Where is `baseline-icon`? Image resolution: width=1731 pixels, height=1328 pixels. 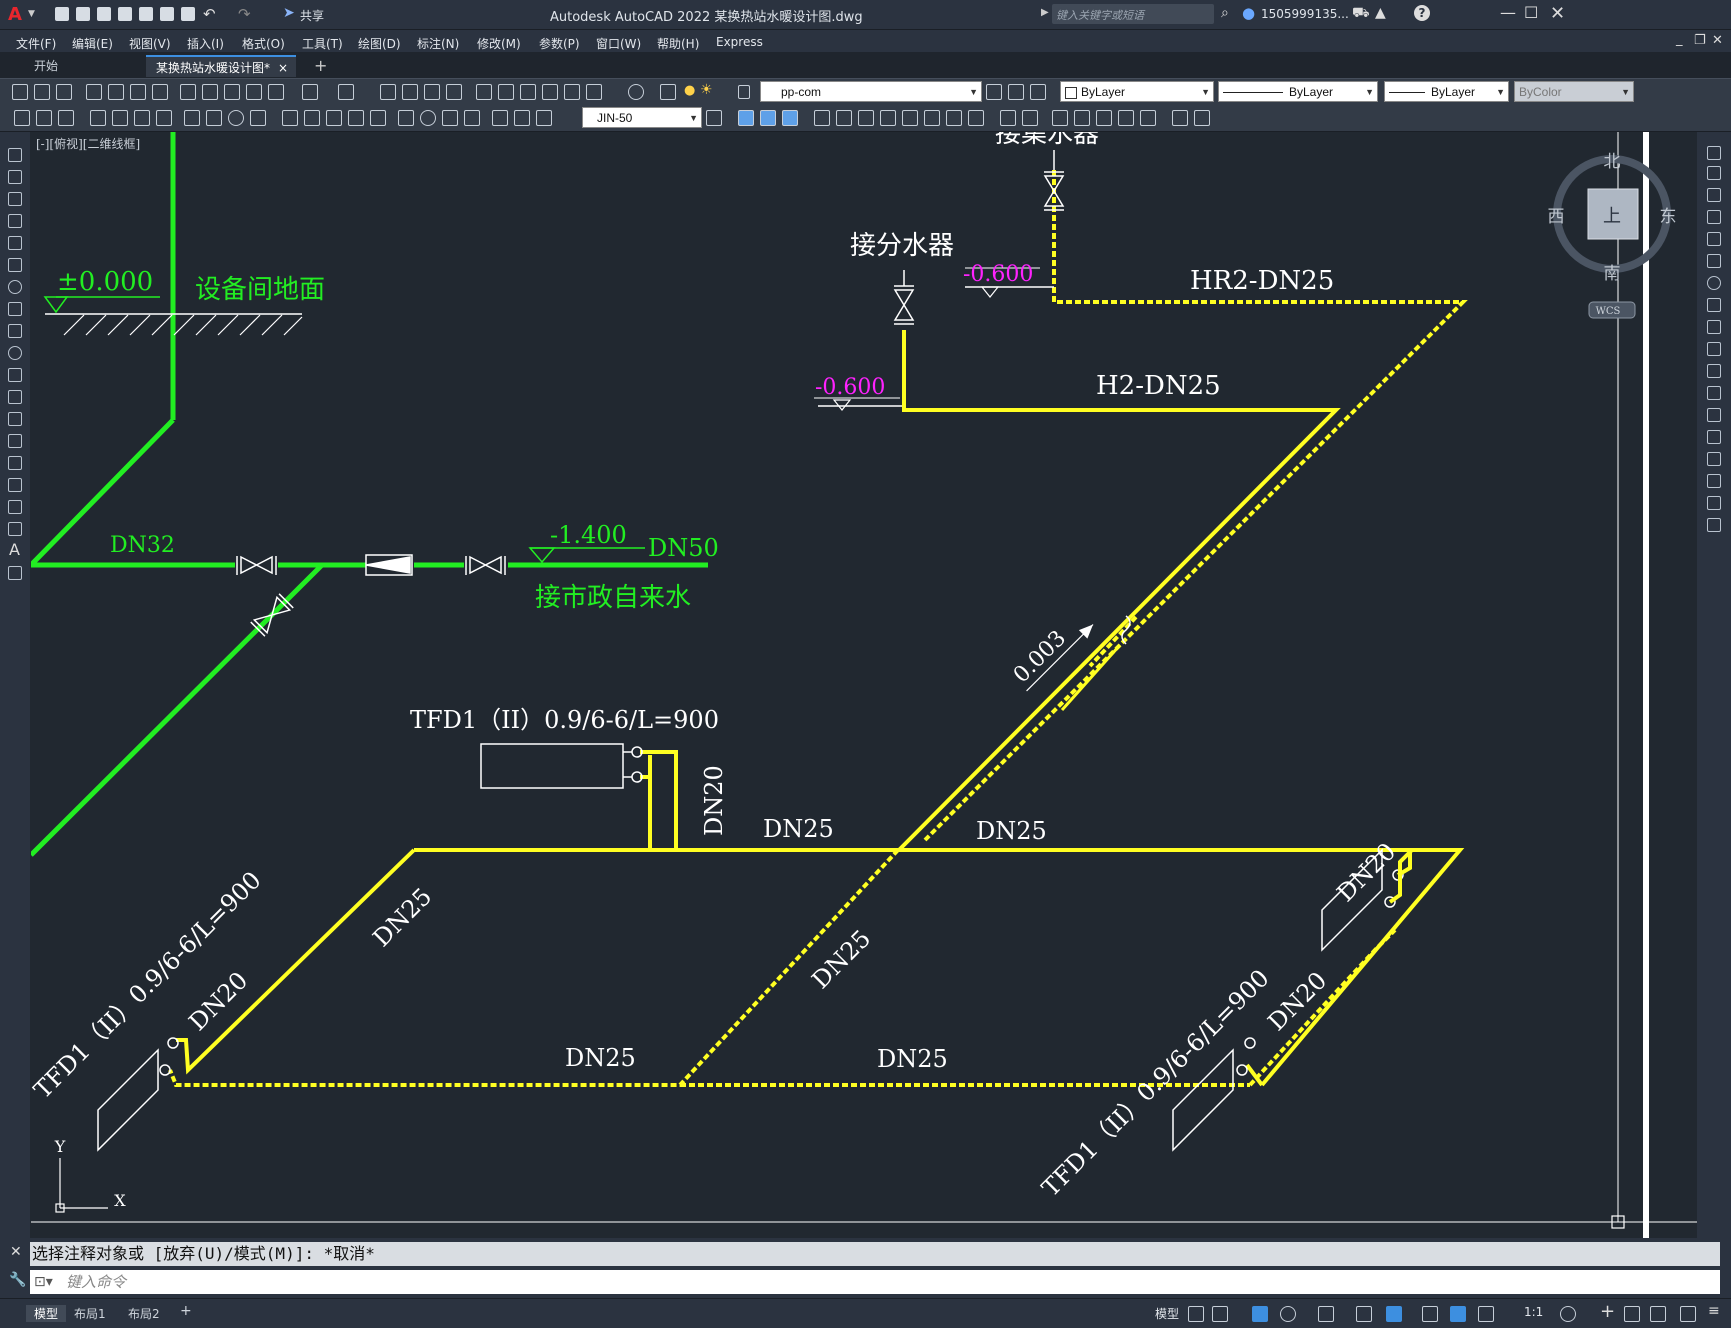 baseline-icon is located at coordinates (312, 118).